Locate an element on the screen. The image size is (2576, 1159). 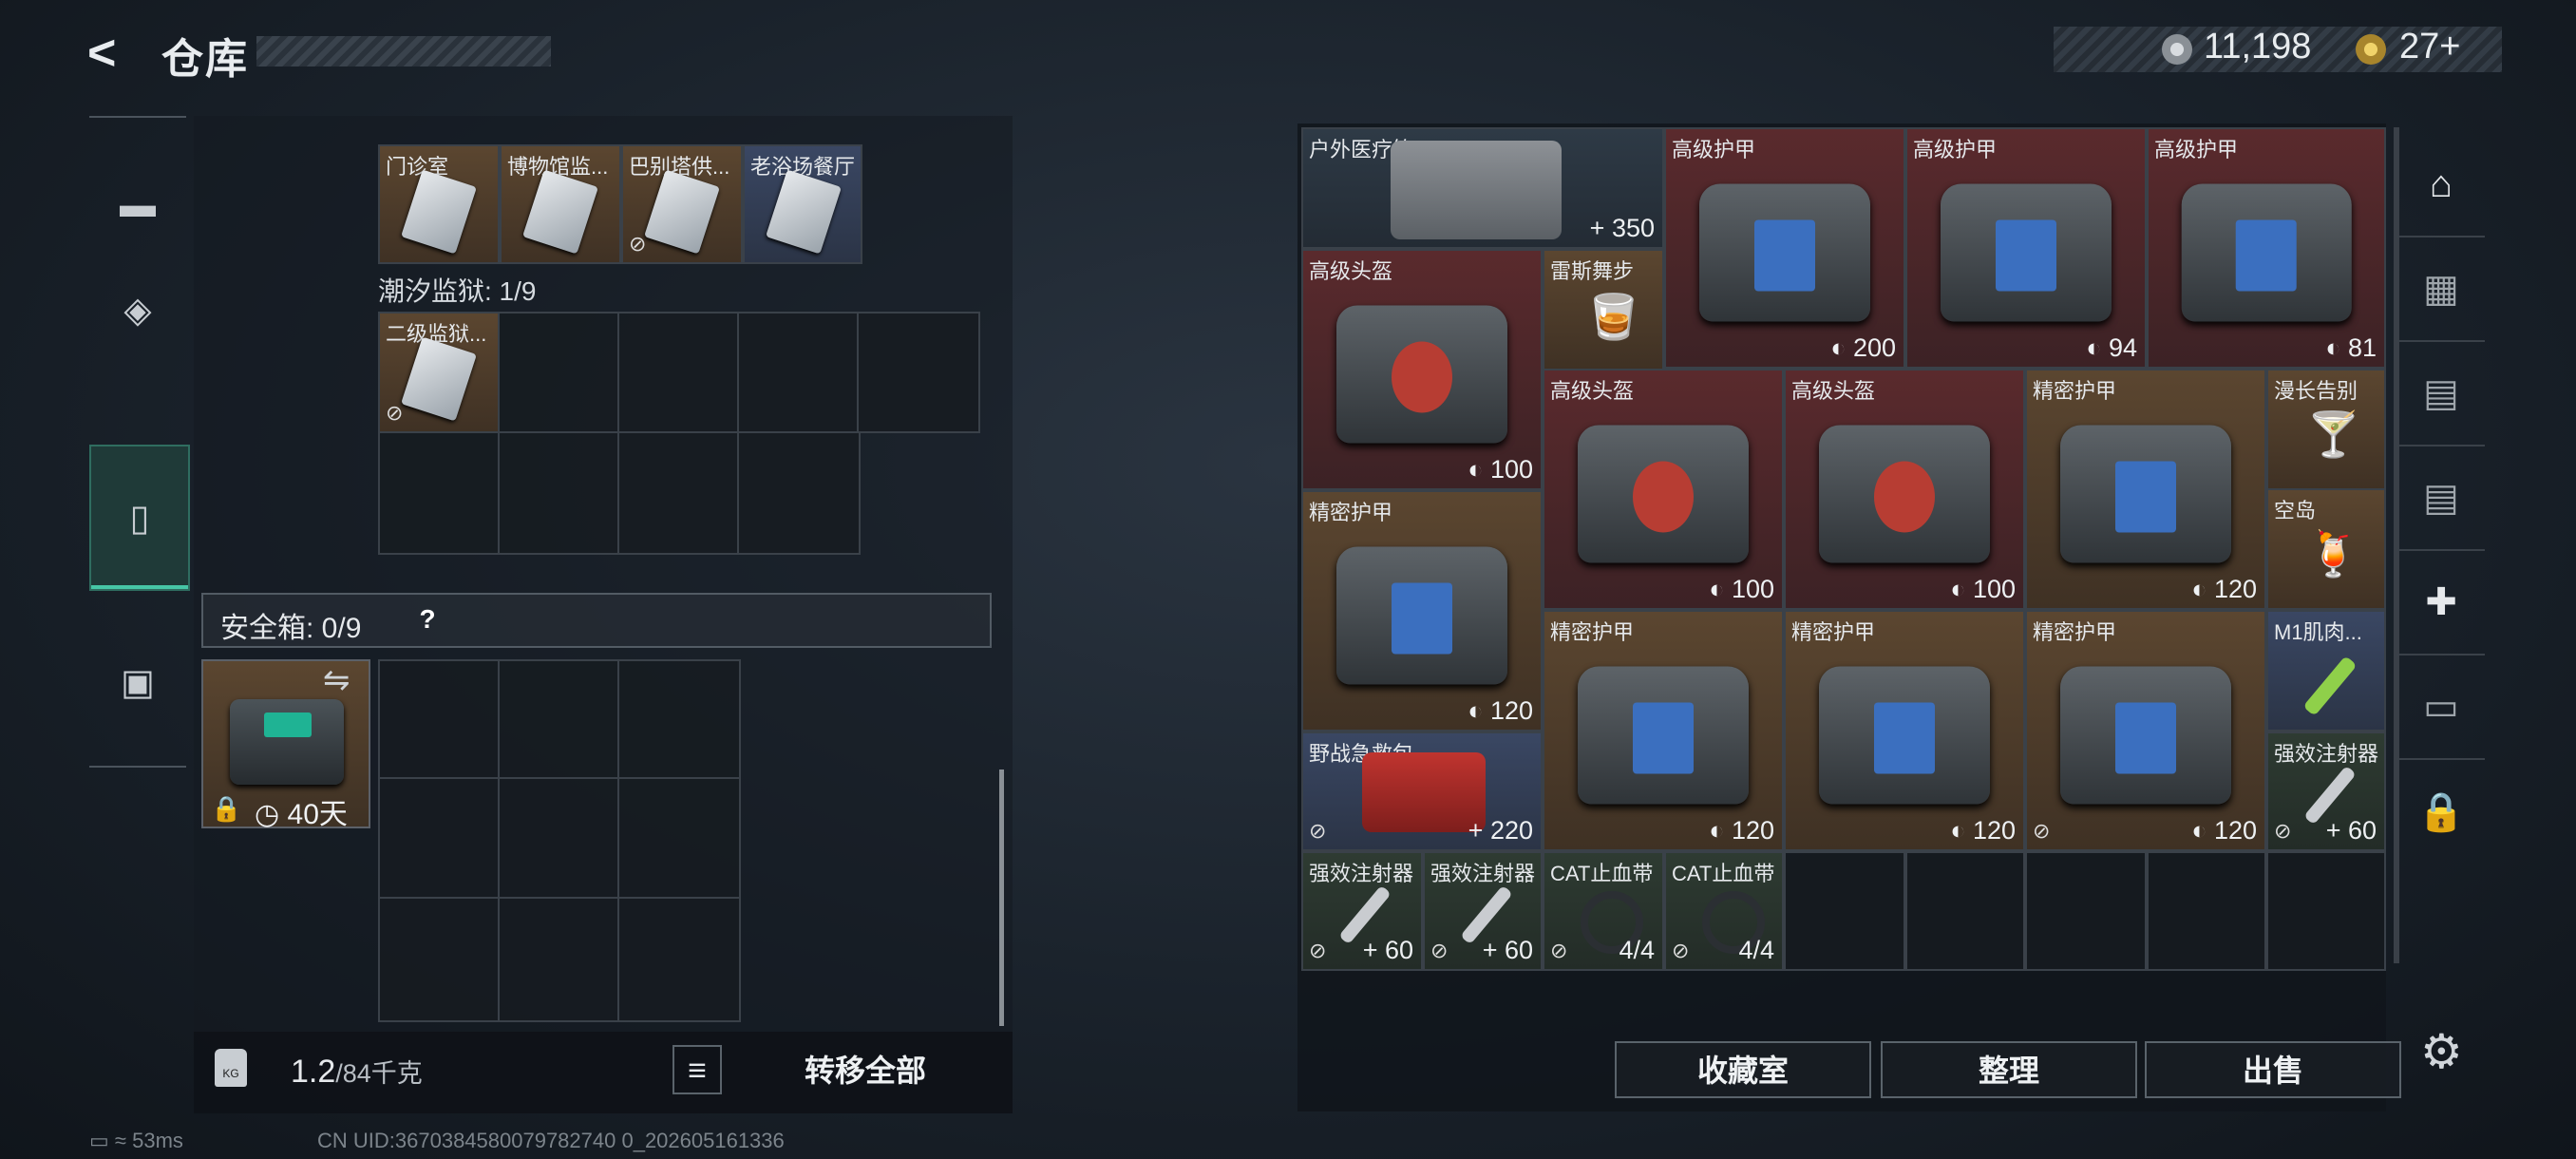
item-card: 高级护甲 ◐ 94 is located at coordinates (2026, 248).